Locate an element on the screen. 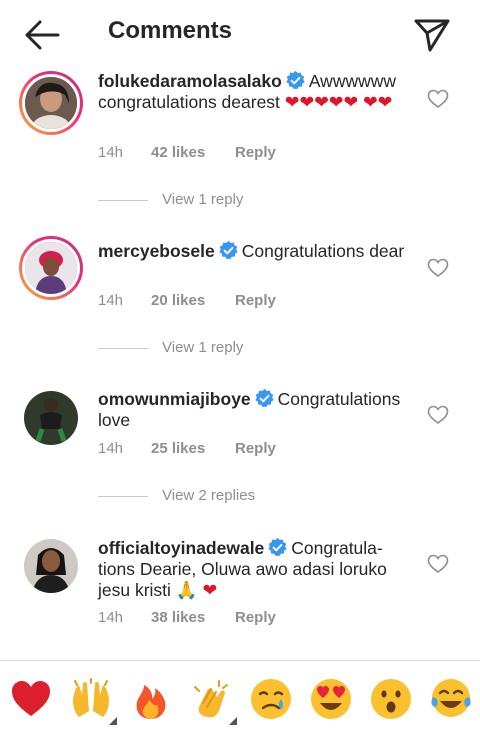 The width and height of the screenshot is (480, 735). heart-eyes-face-icon is located at coordinates (331, 699).